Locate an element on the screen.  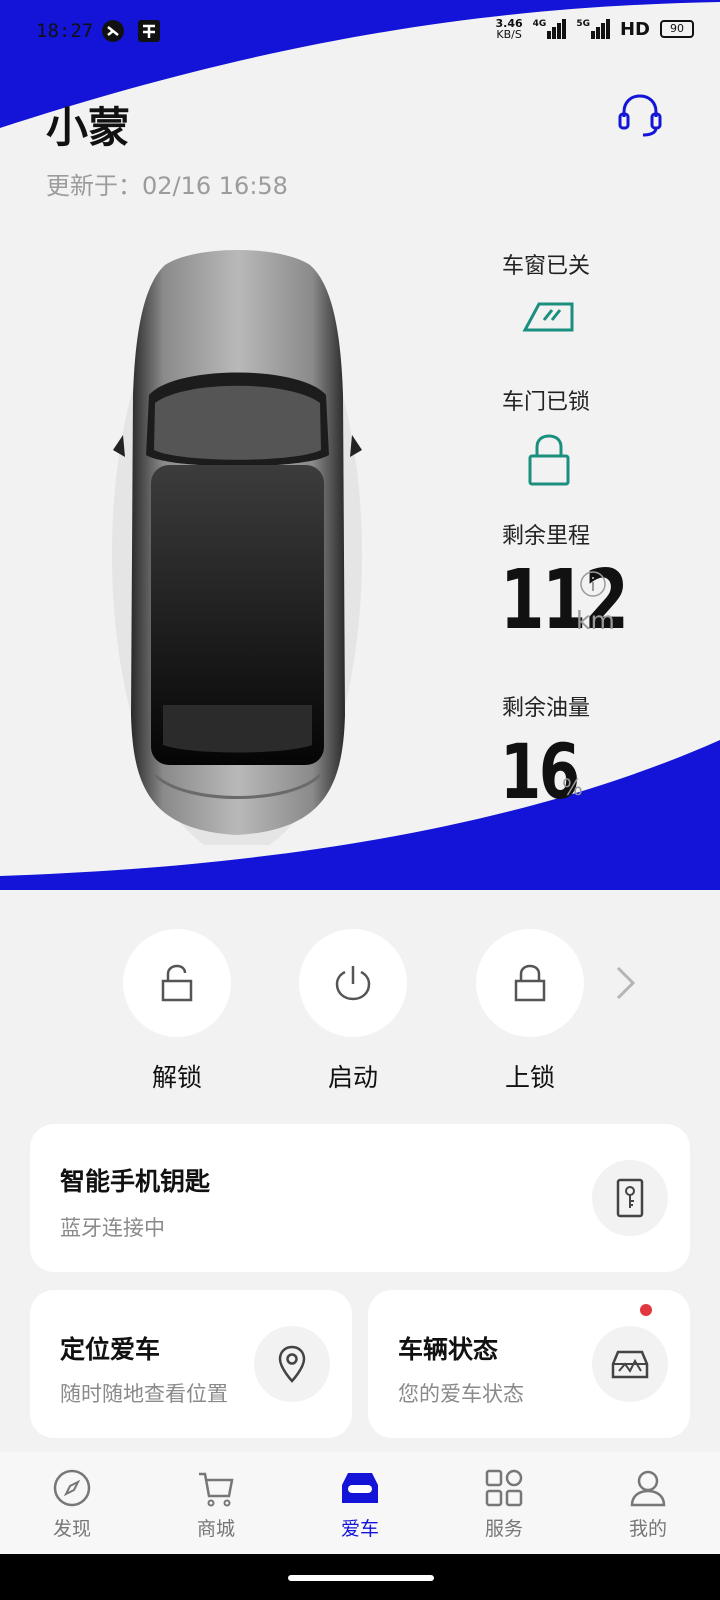
nav-item-service: 服务 is located at coordinates (504, 1503).